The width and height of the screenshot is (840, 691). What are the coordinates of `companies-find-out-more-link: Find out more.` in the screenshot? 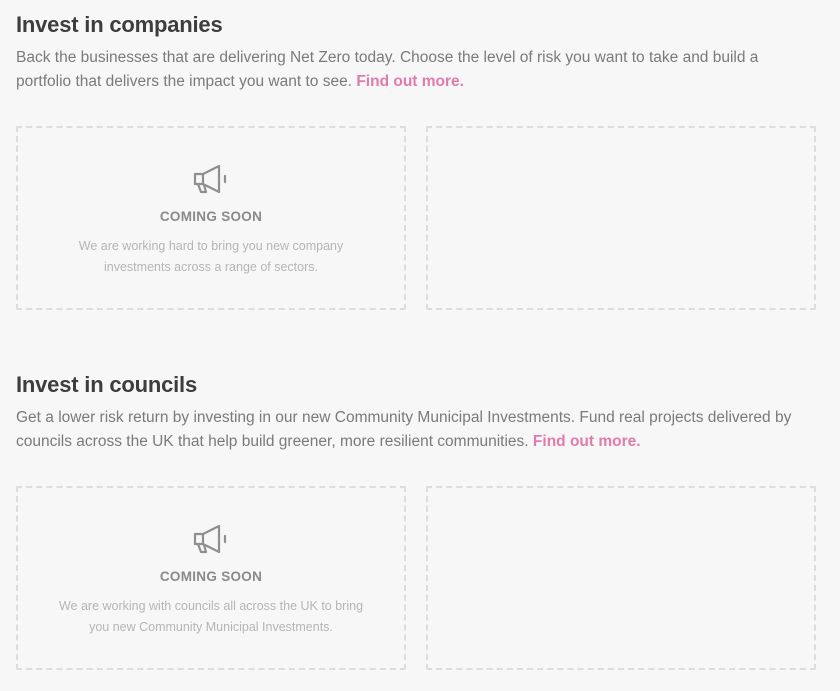 It's located at (410, 81).